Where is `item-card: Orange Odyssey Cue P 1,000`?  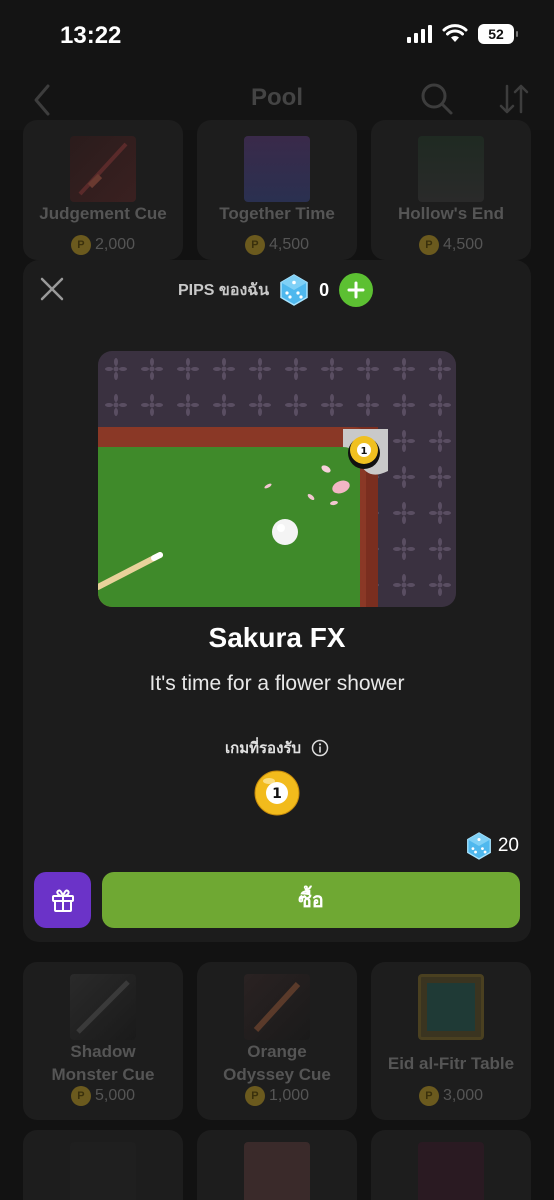
item-card: Orange Odyssey Cue P 1,000 is located at coordinates (277, 1041).